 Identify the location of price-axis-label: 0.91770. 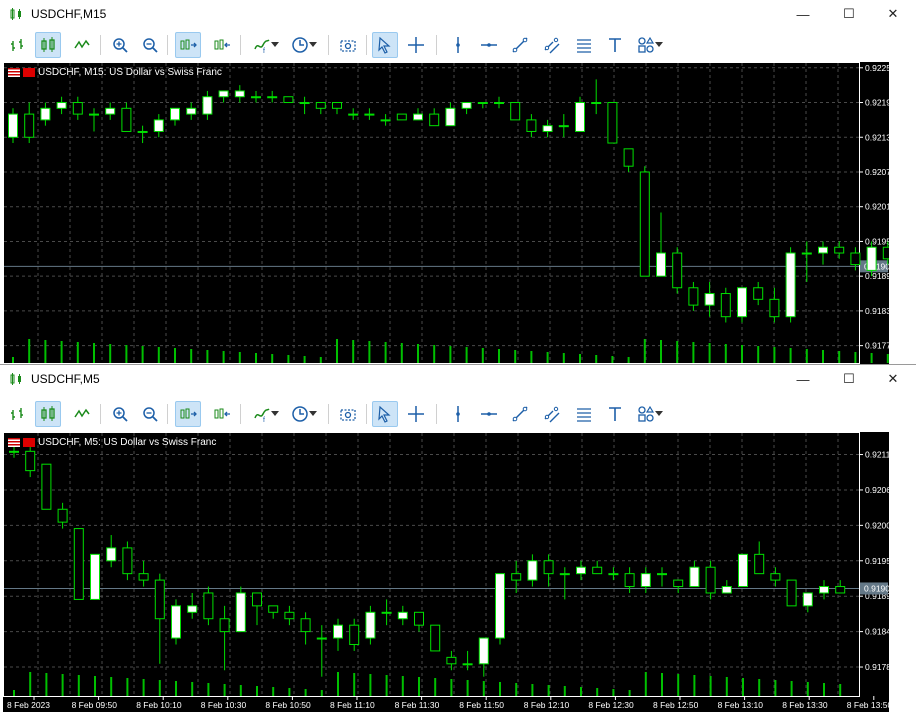
(877, 346).